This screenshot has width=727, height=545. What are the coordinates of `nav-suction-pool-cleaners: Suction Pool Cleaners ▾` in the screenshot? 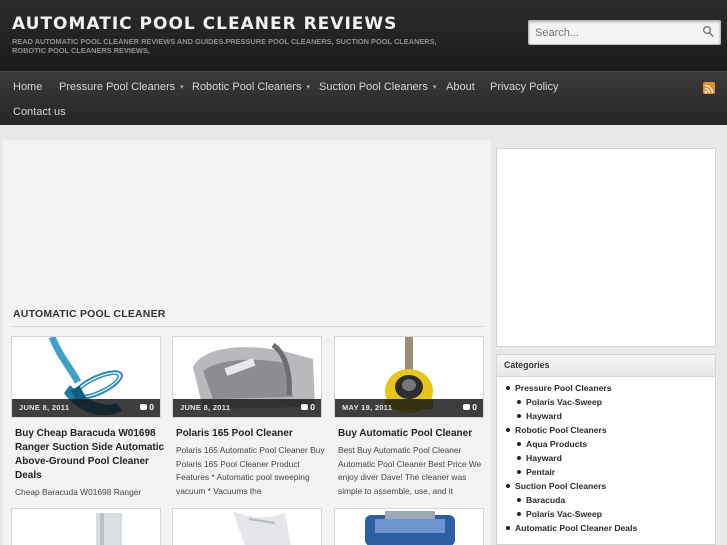 It's located at (377, 87).